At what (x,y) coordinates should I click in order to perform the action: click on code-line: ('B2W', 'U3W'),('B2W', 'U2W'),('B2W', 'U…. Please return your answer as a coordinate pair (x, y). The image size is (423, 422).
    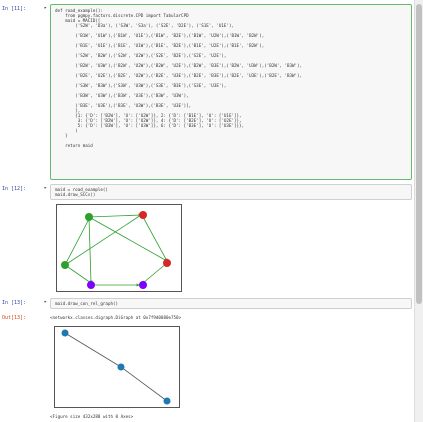
    Looking at the image, I should click on (179, 65).